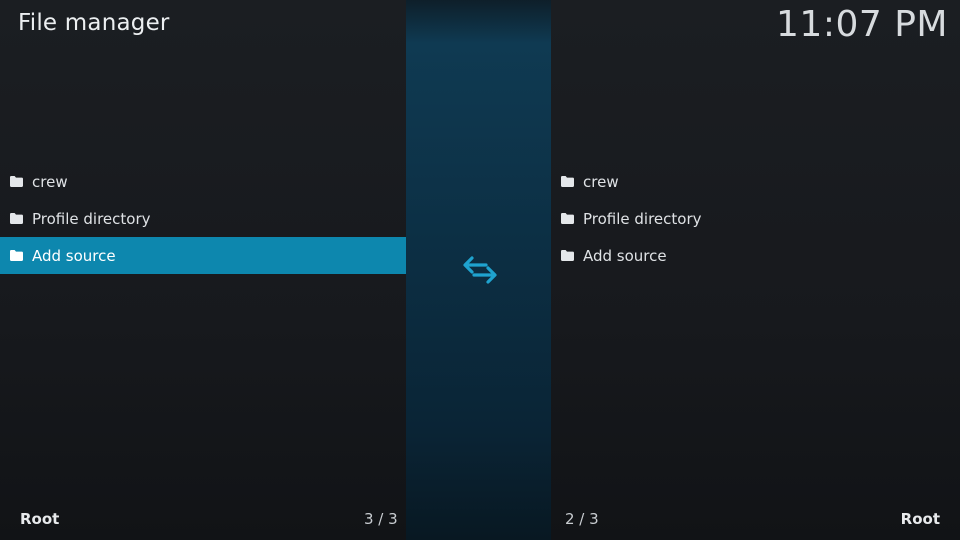  What do you see at coordinates (94, 23) in the screenshot?
I see `page-title: File manager` at bounding box center [94, 23].